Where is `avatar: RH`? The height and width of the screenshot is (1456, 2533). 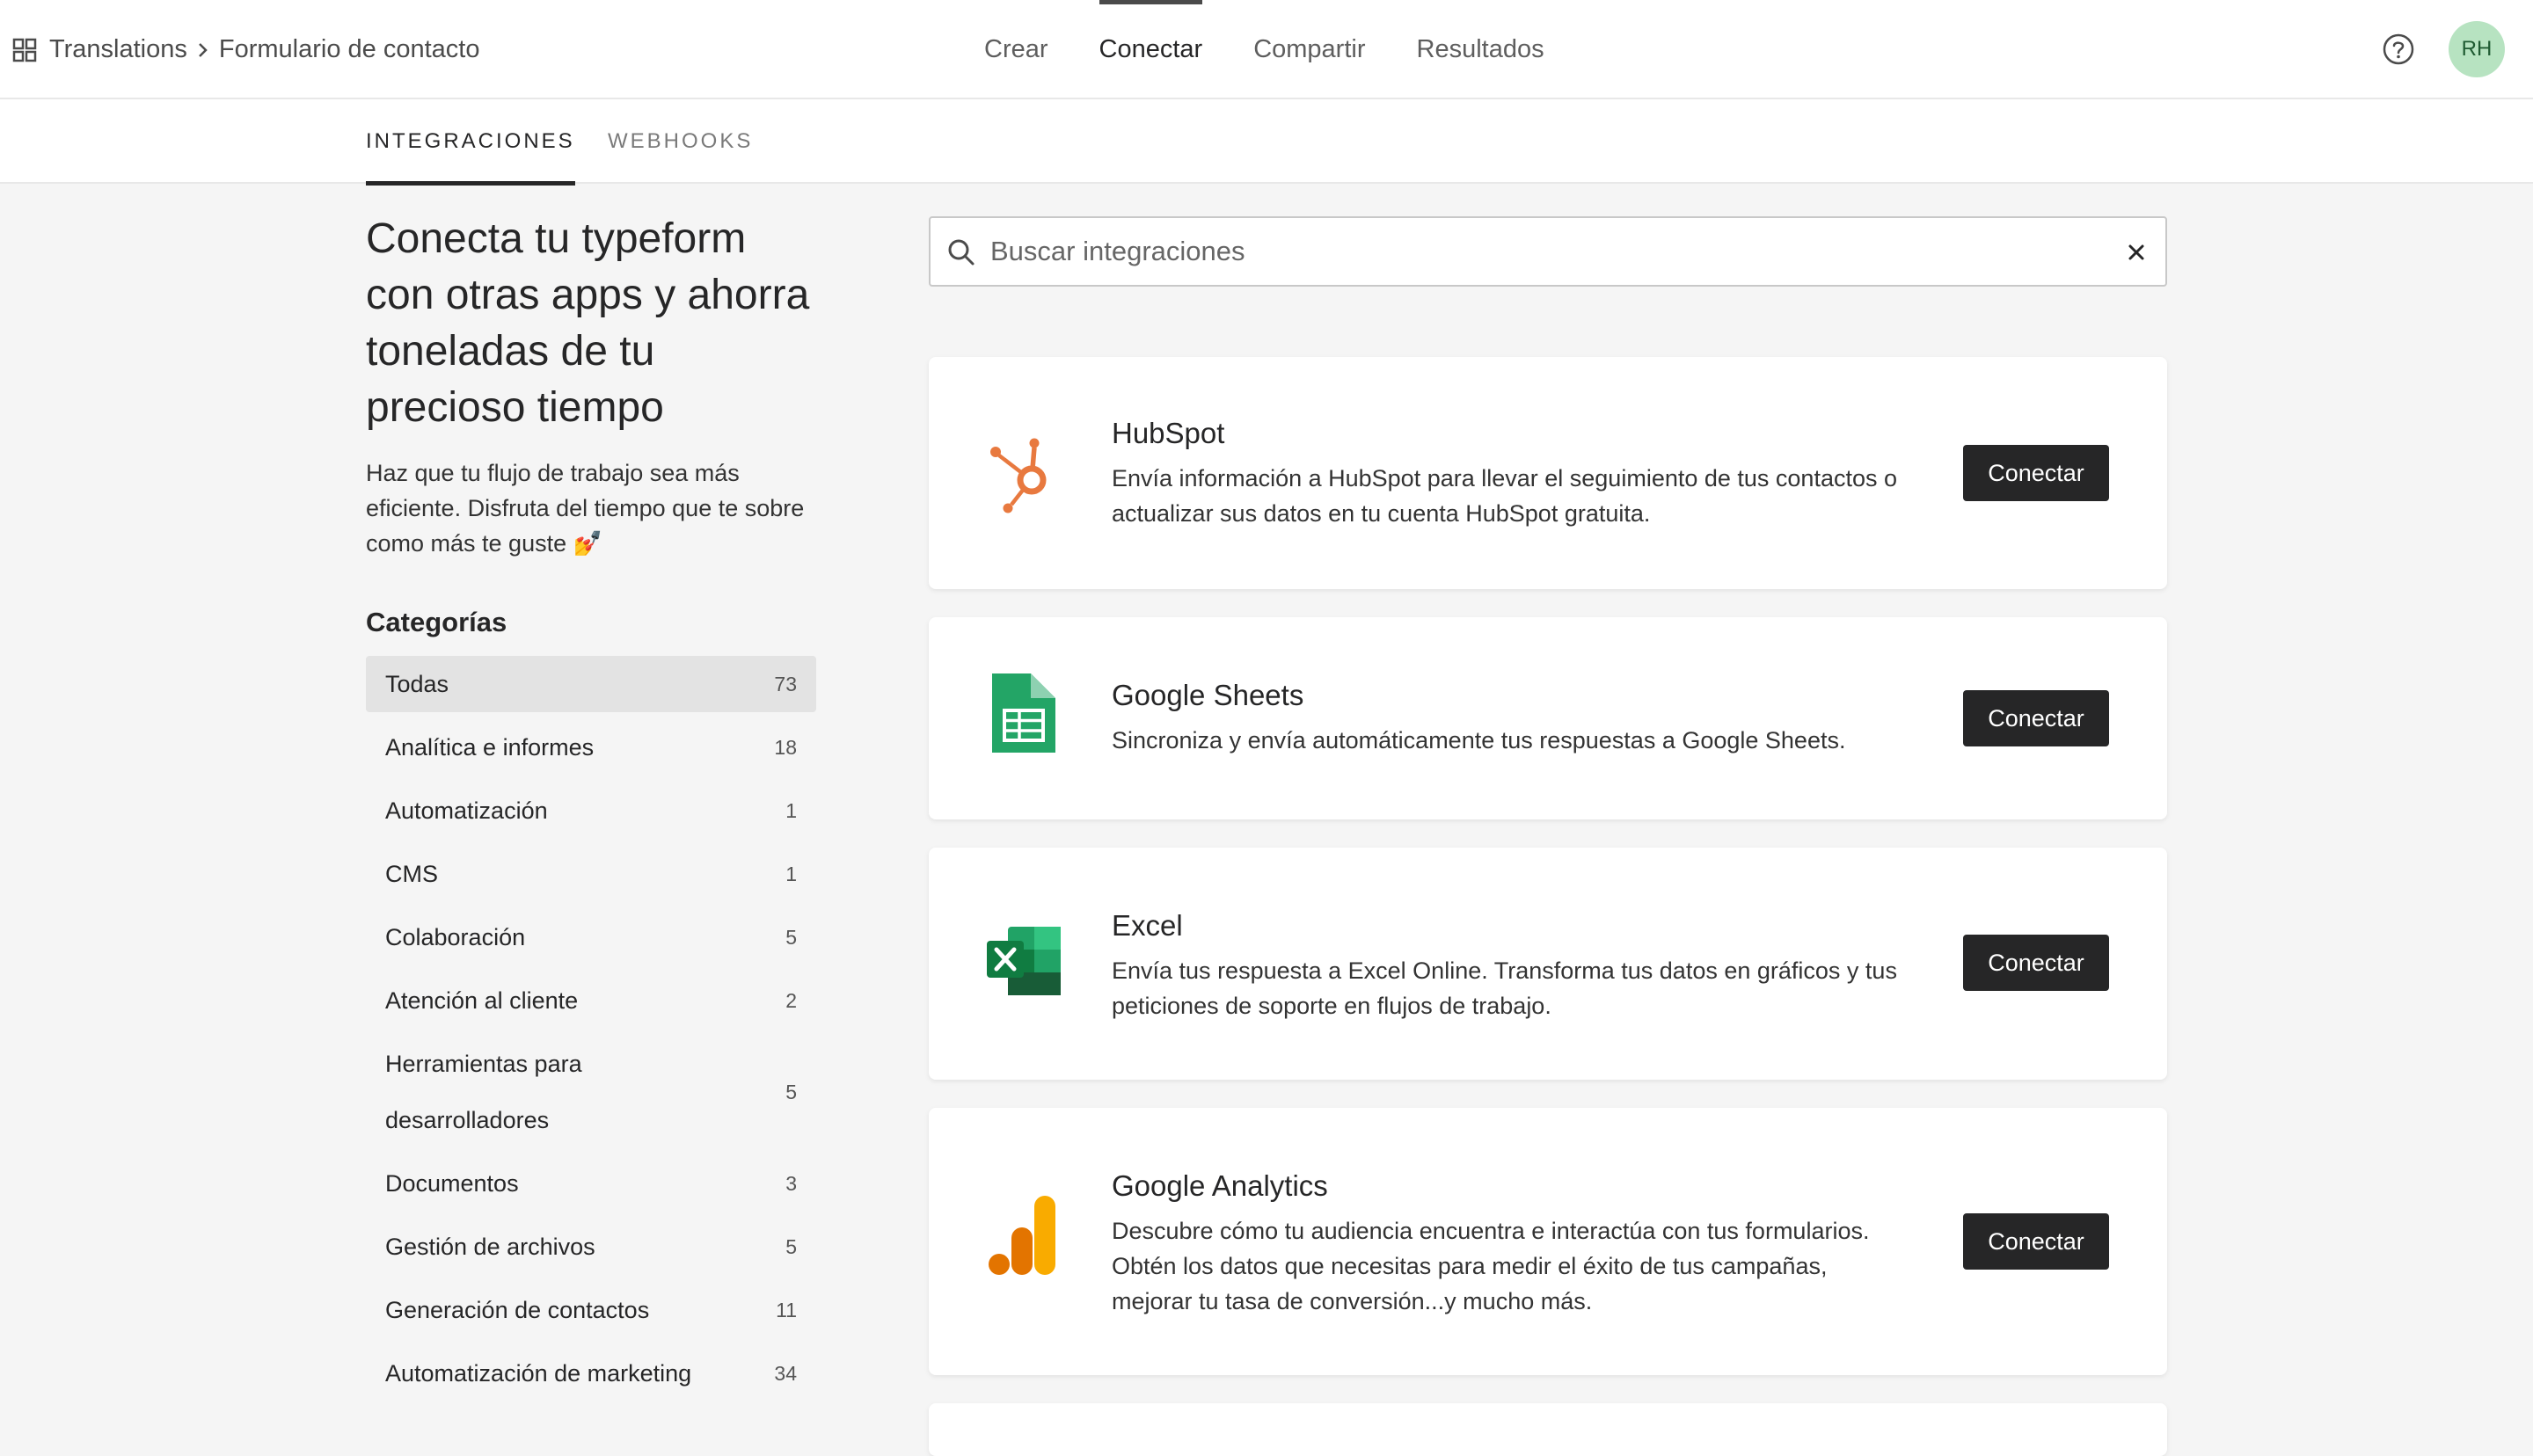 avatar: RH is located at coordinates (2477, 49).